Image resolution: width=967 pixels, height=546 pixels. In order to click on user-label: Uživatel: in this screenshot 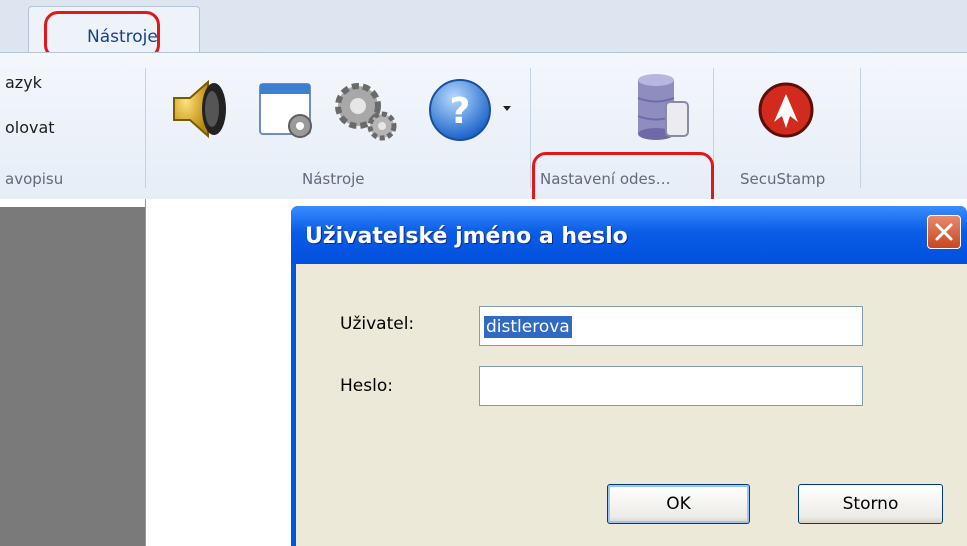, I will do `click(377, 324)`.